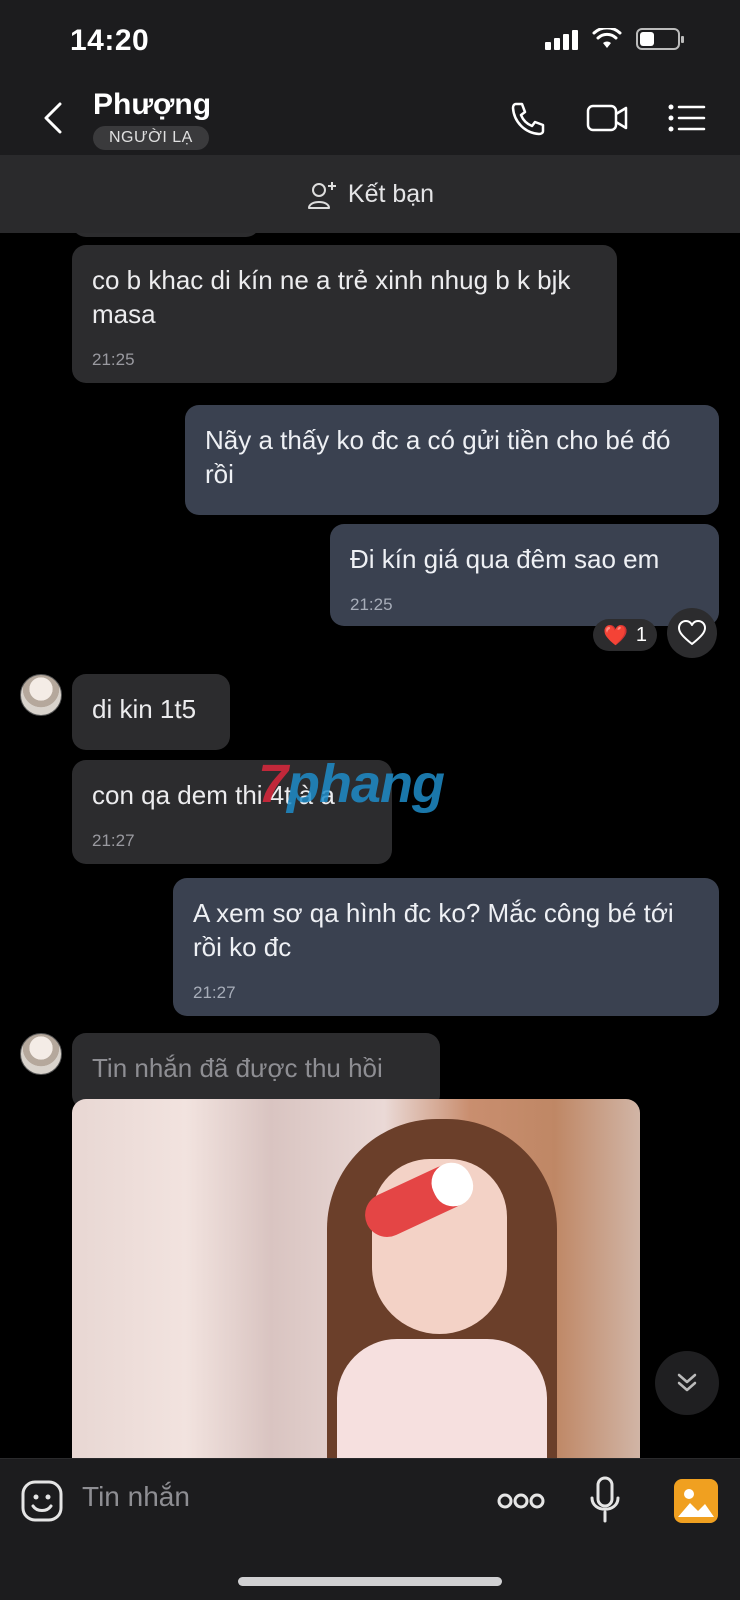  I want to click on reaction-badge: ❤️ 1, so click(625, 635).